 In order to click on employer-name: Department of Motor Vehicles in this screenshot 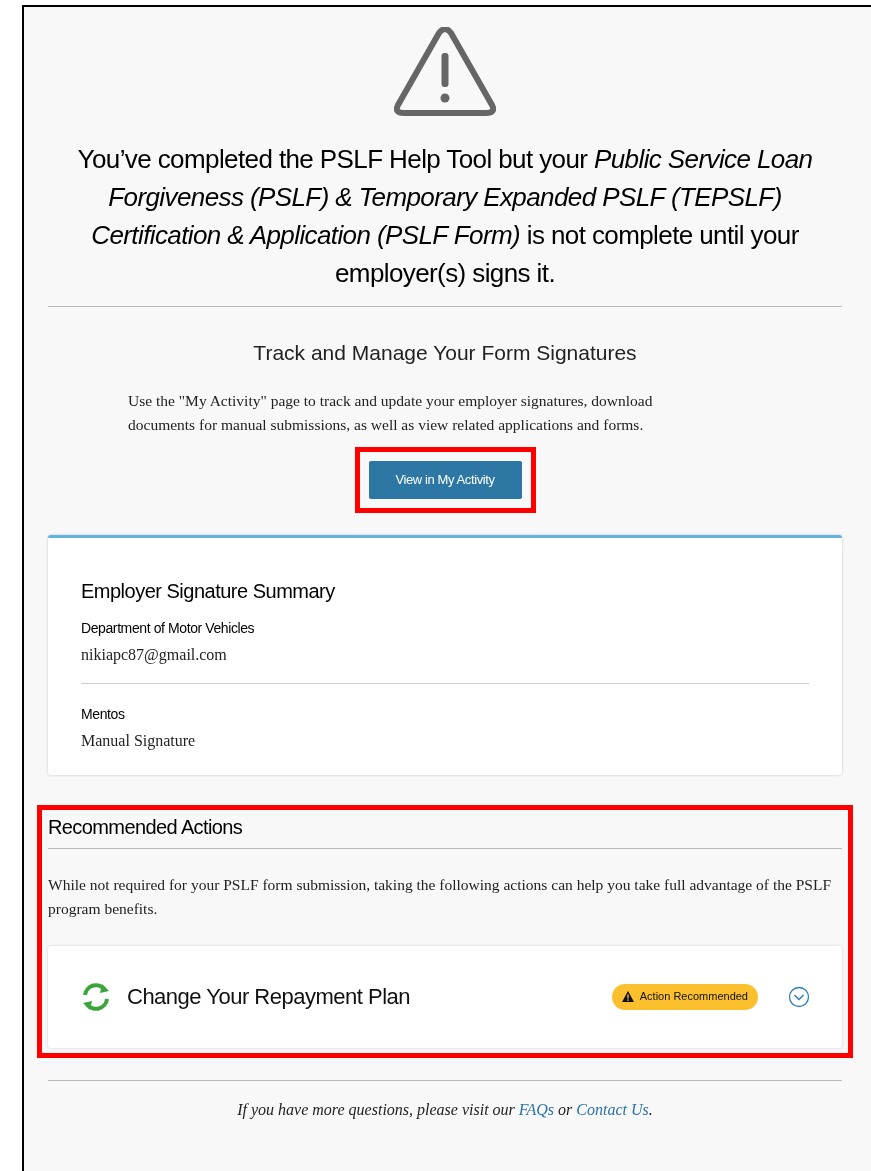, I will do `click(168, 628)`.